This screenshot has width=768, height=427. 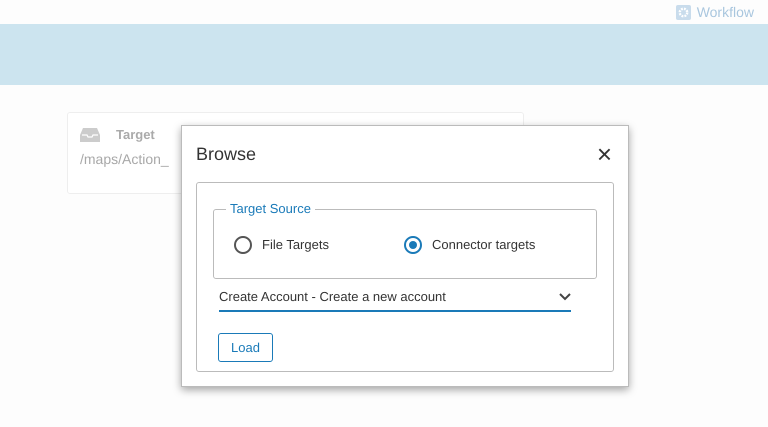 I want to click on load-button: Load, so click(x=245, y=347).